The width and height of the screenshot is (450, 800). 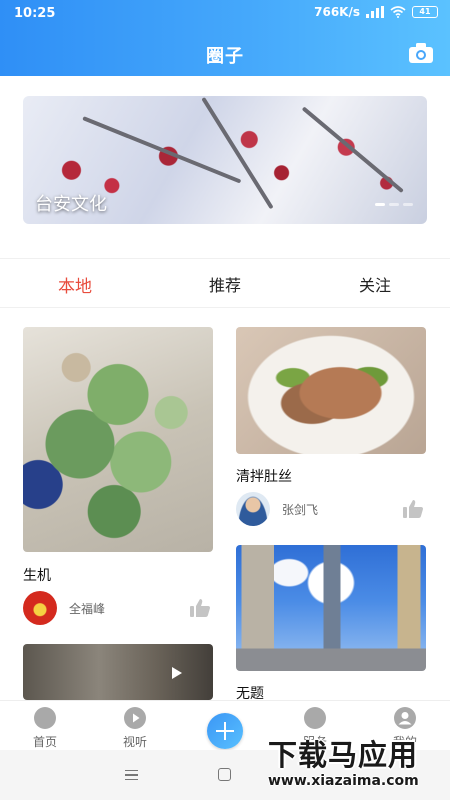 I want to click on feed-card: 清拌肚丝 张剑飞, so click(x=331, y=426).